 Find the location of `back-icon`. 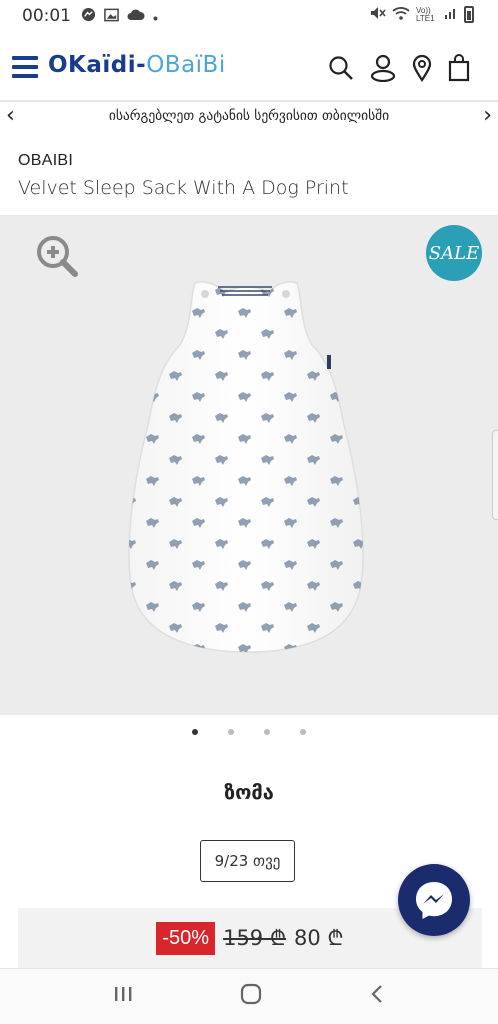

back-icon is located at coordinates (377, 996).